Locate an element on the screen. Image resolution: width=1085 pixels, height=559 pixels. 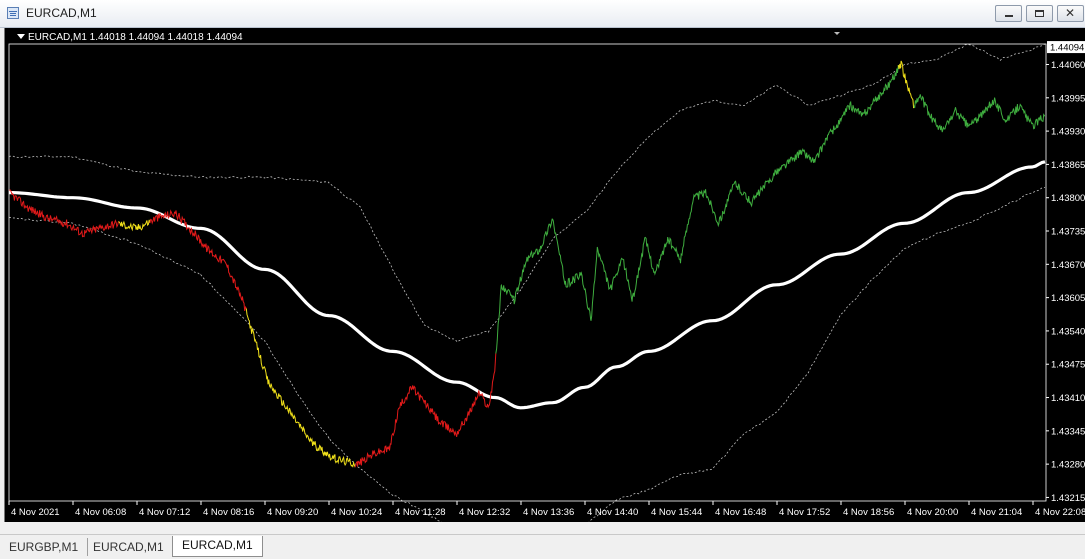
time-tick-label: 4 Nov 08:16 is located at coordinates (228, 512).